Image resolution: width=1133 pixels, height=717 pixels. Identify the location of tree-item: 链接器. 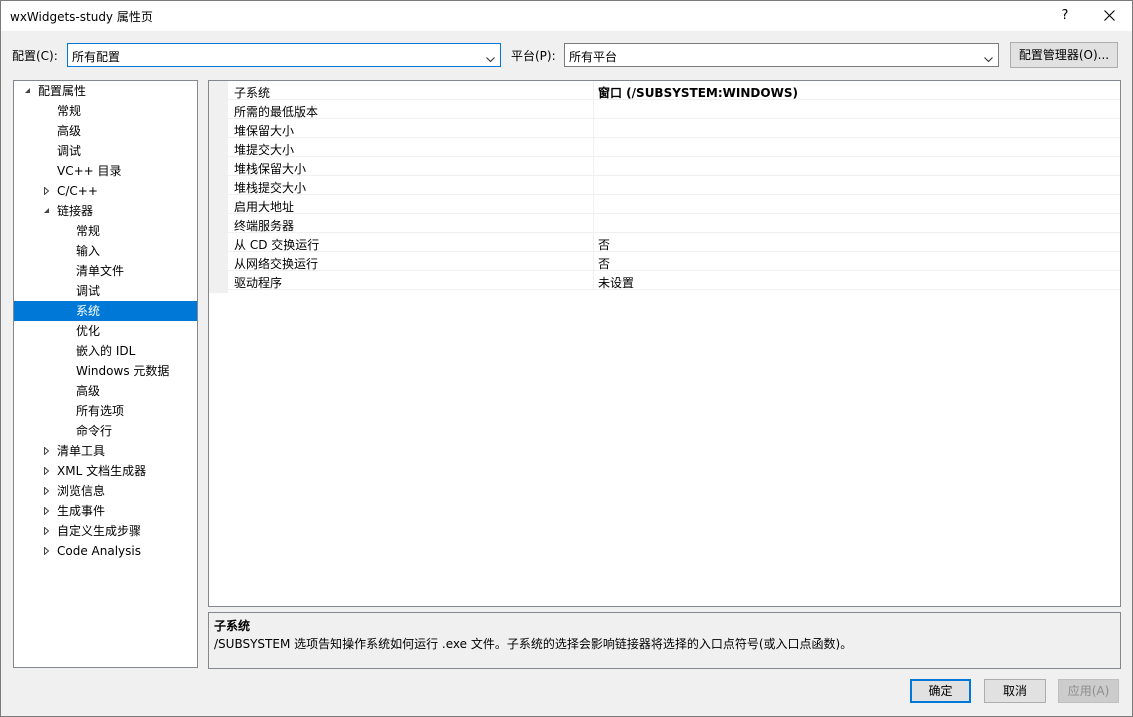
(105, 211).